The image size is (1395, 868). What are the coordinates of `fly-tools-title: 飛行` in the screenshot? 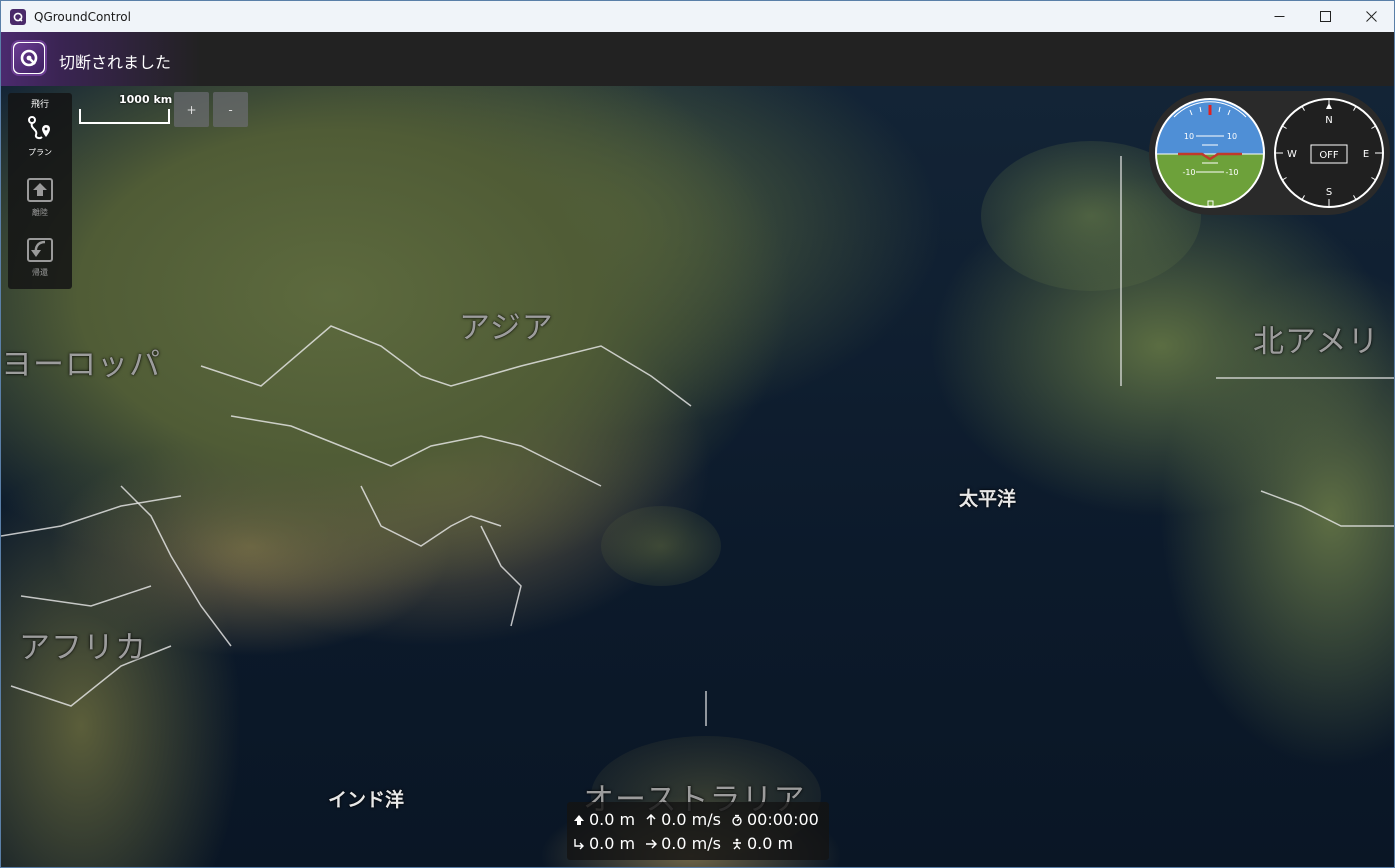 It's located at (39, 105).